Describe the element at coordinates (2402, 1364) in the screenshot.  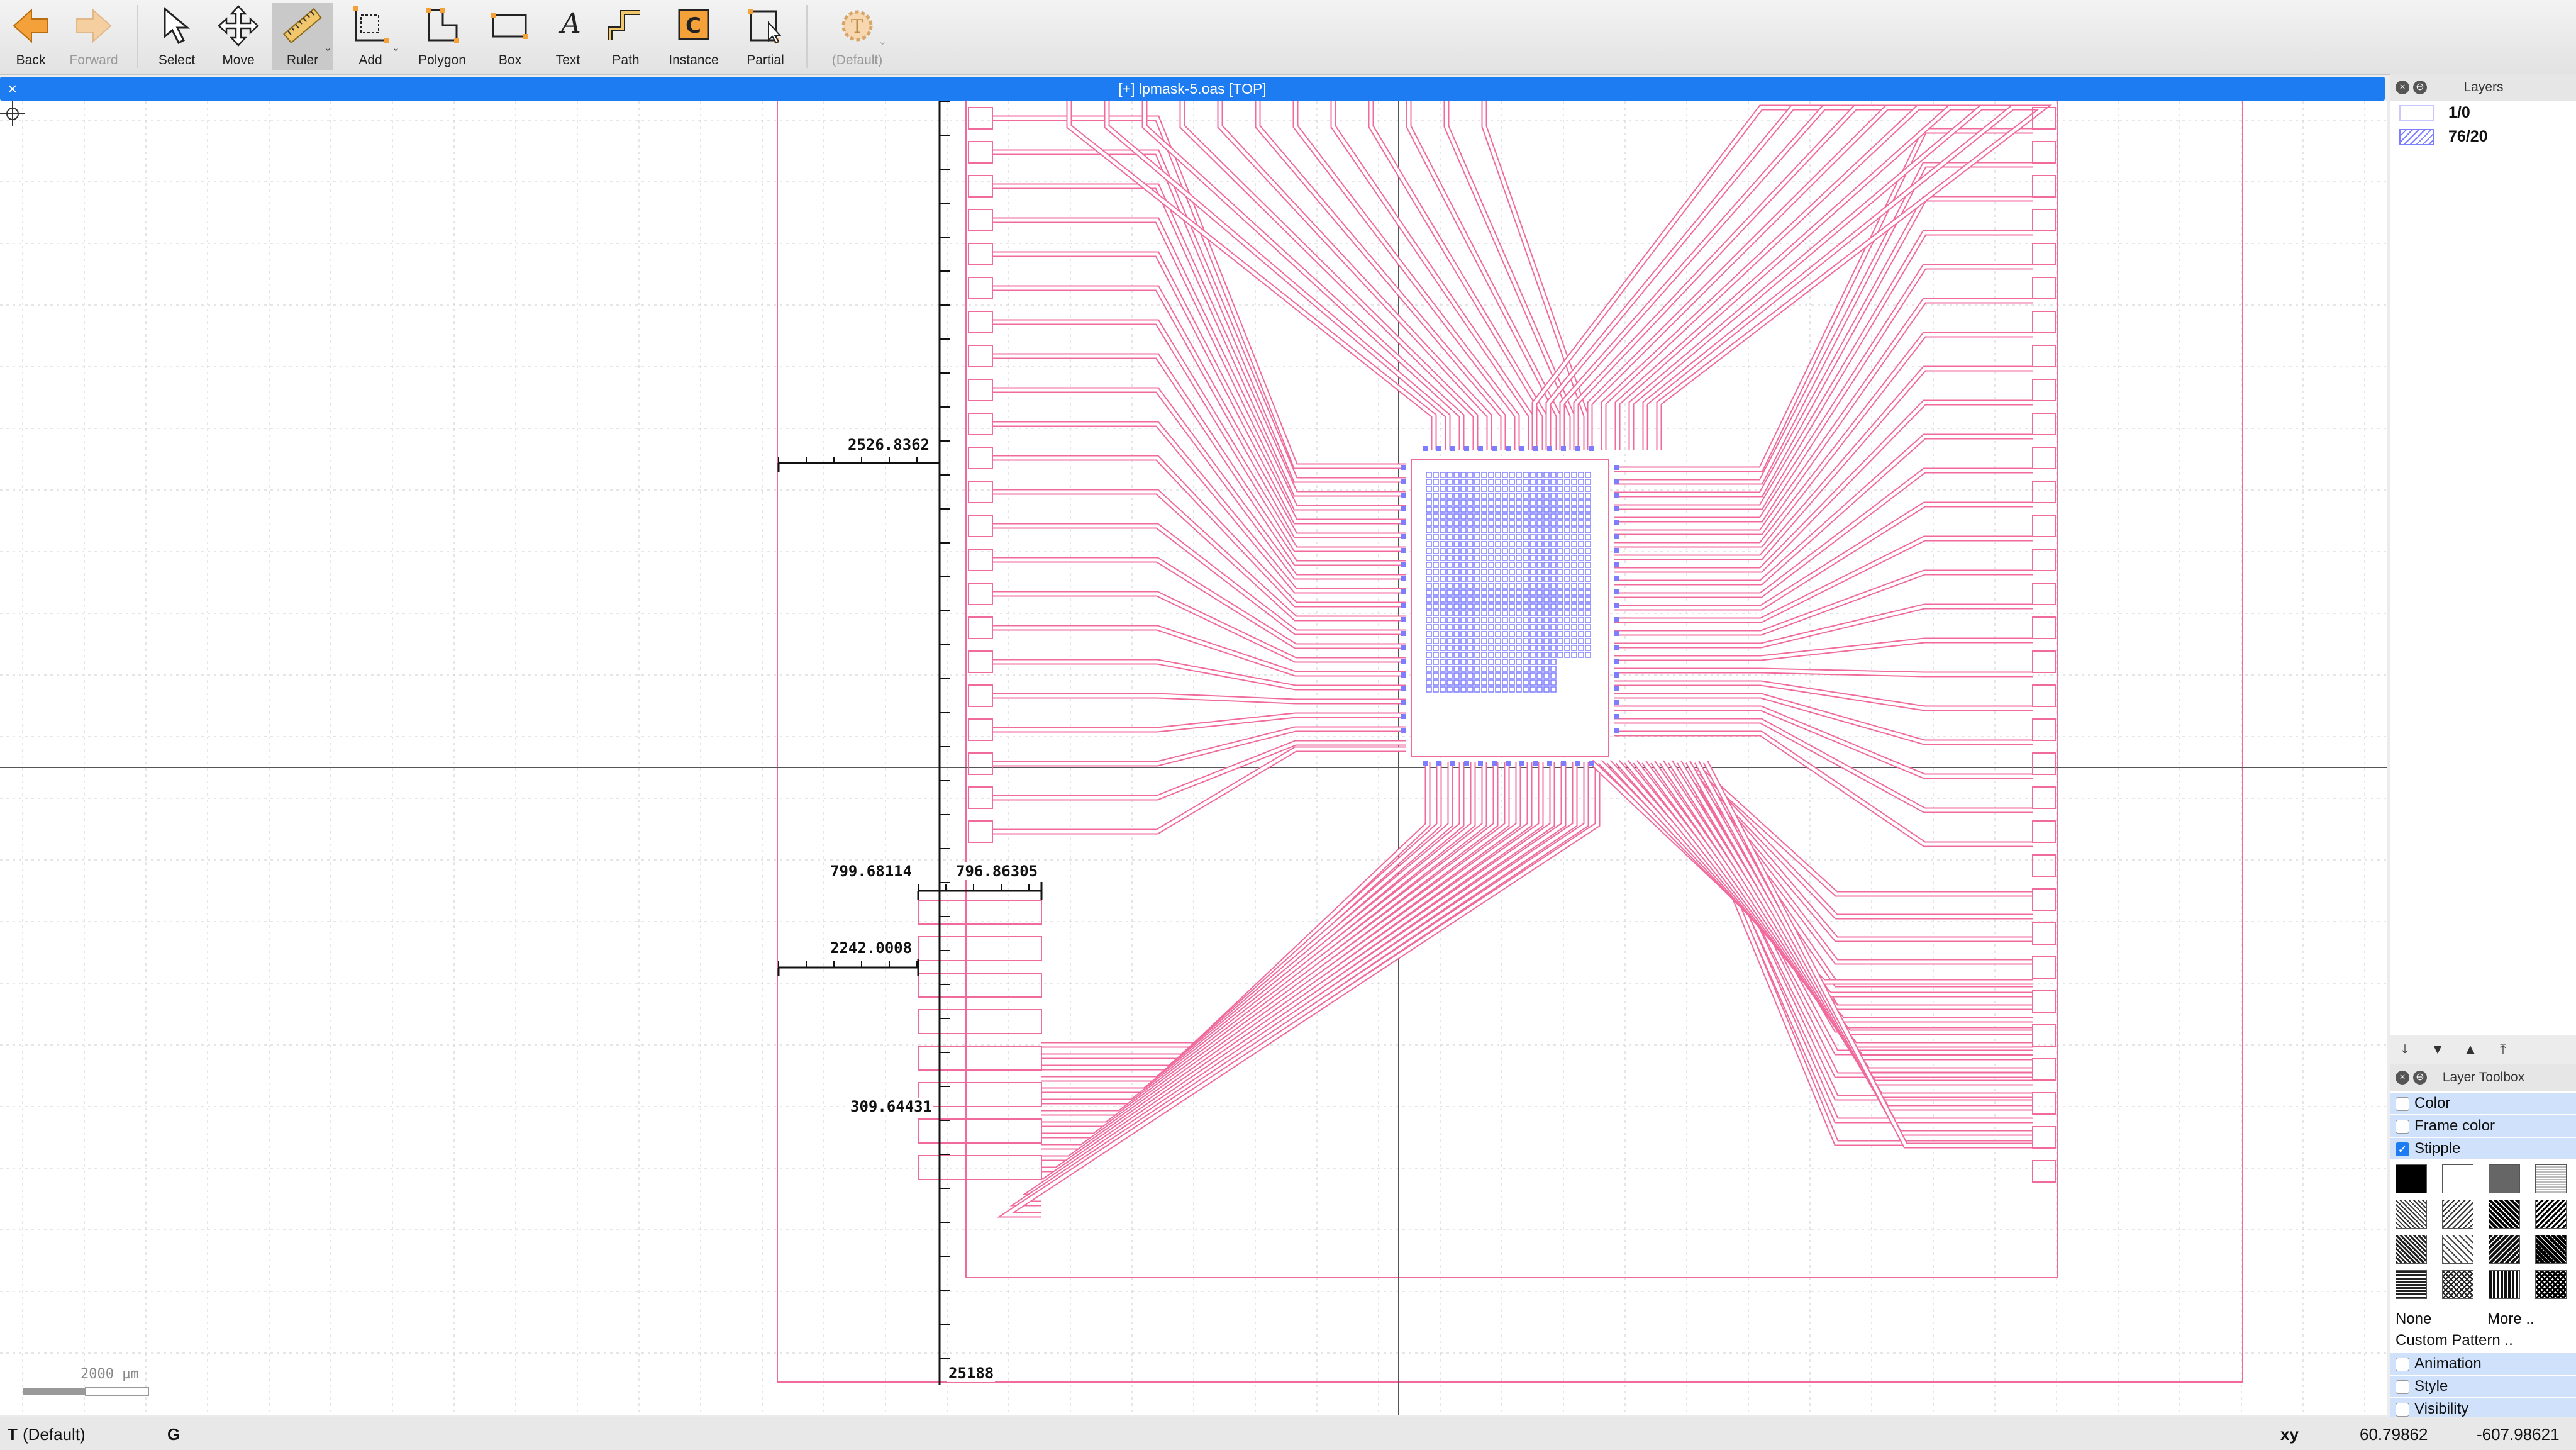
I see `animation-checkbox` at that location.